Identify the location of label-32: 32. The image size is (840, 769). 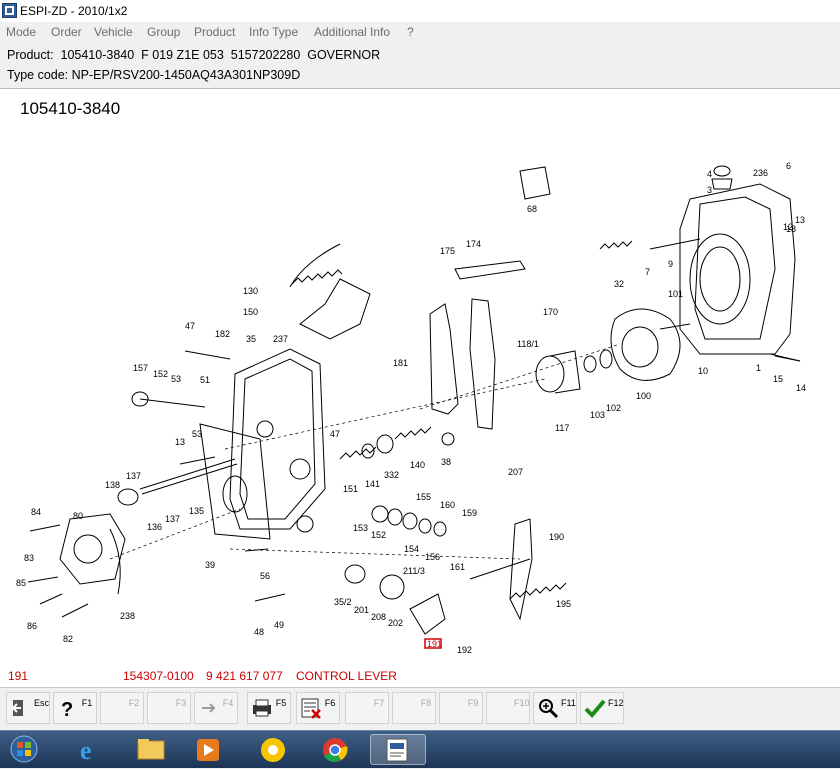
(619, 284).